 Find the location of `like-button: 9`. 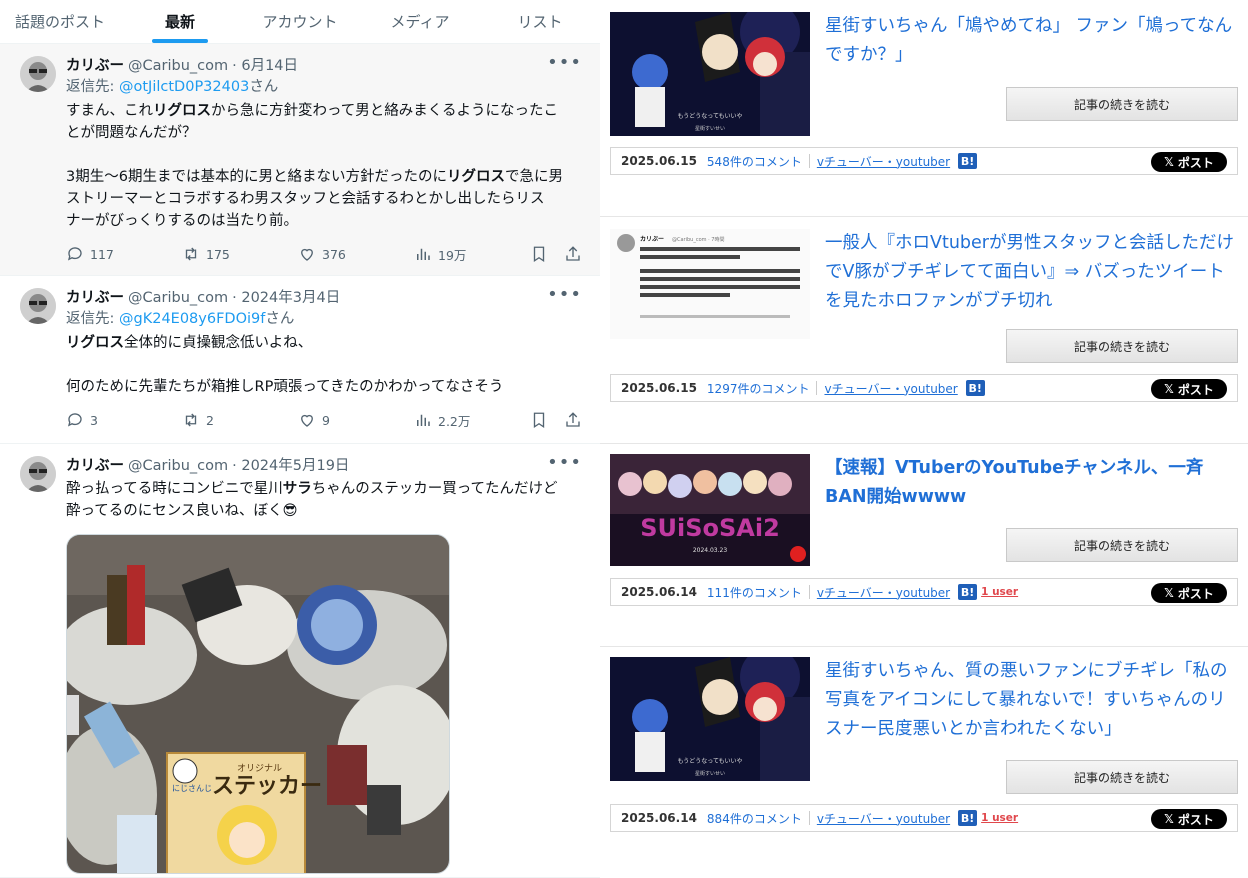

like-button: 9 is located at coordinates (356, 420).